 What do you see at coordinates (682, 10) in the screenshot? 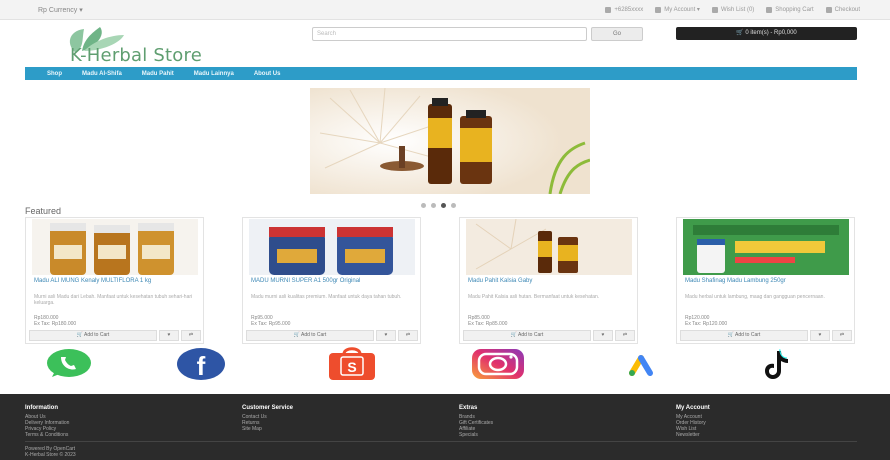
I see `top-link-label: My Account ▾` at bounding box center [682, 10].